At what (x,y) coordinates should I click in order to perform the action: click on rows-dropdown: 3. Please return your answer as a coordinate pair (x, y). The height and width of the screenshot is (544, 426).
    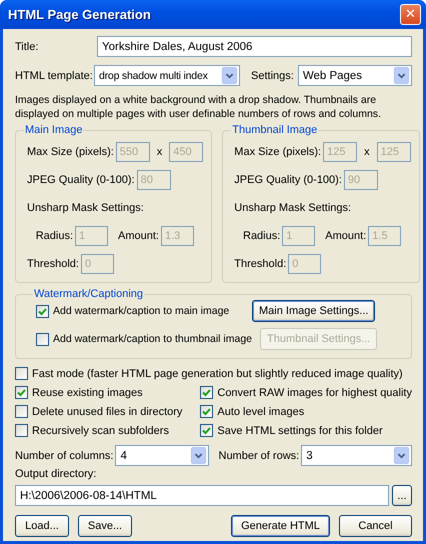
    Looking at the image, I should click on (356, 455).